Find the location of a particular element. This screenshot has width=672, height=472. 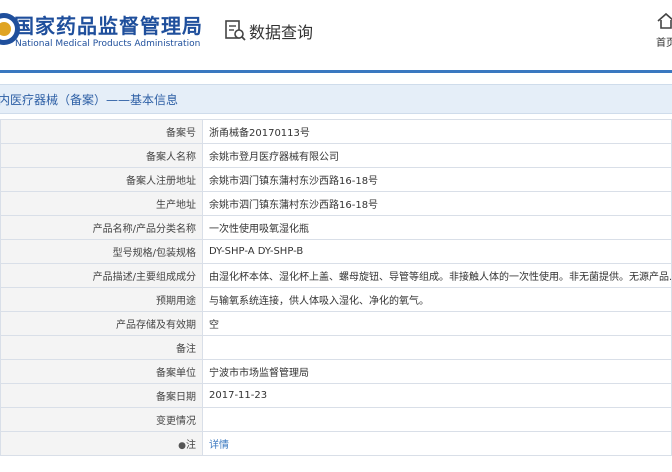

table-row: 预期用途 与输氧系统连接，供人体吸入湿化、净化的氧气。 is located at coordinates (336, 299).